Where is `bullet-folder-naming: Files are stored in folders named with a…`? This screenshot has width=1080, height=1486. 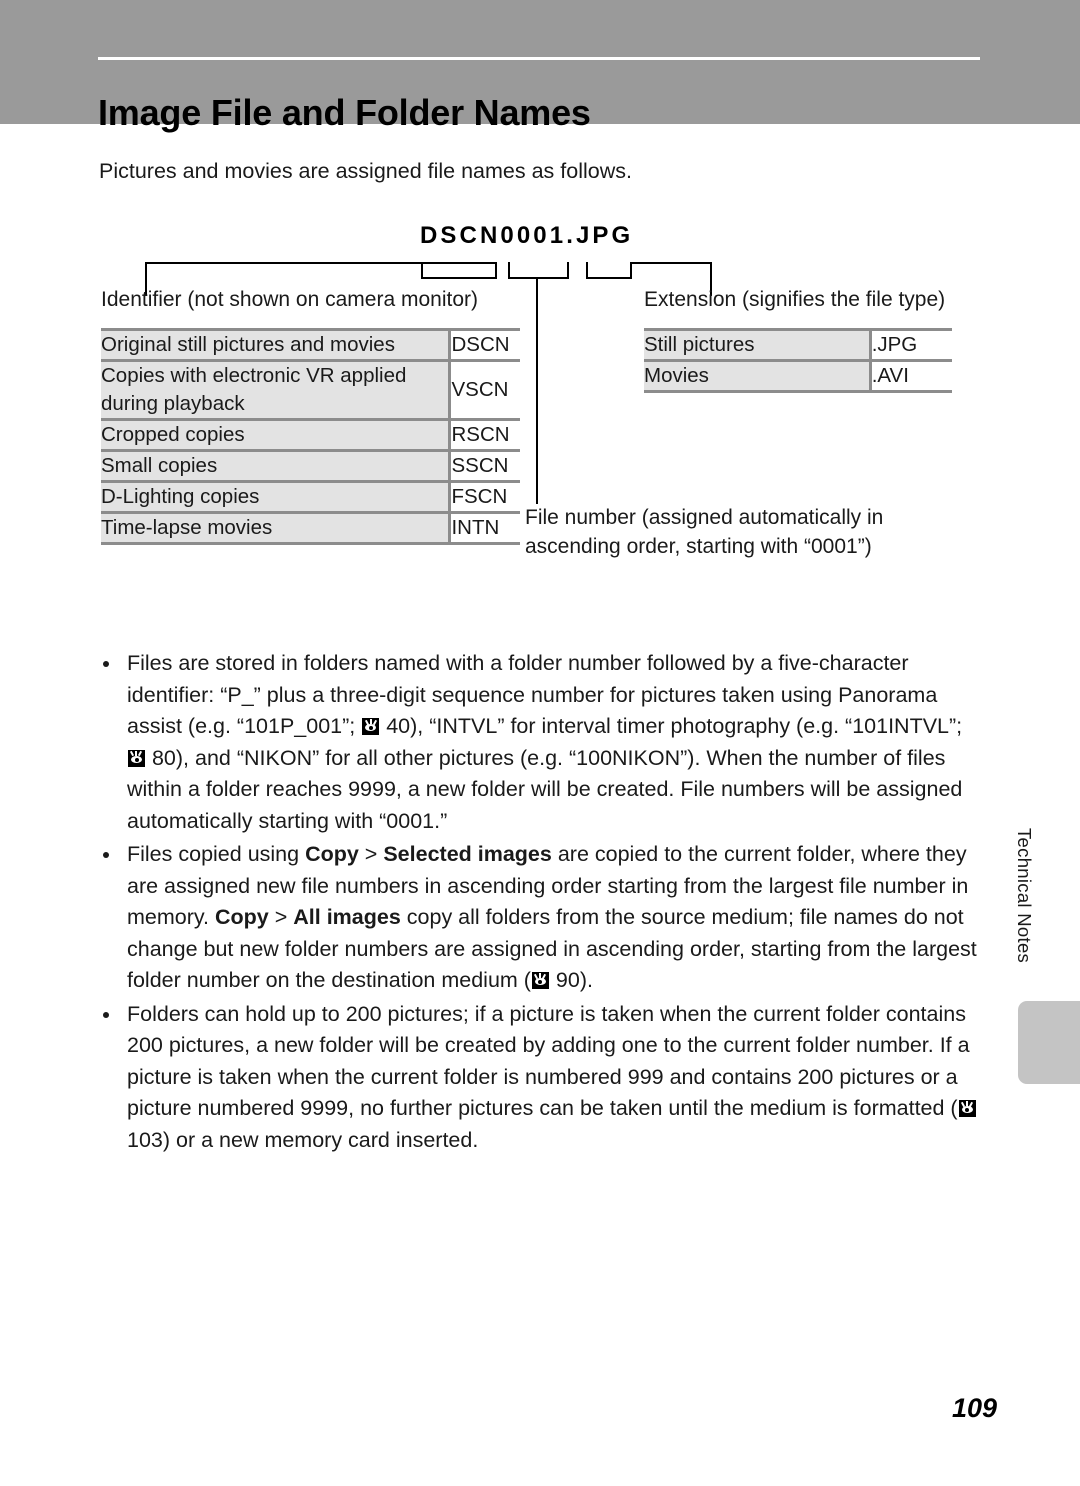 bullet-folder-naming: Files are stored in folders named with a… is located at coordinates (540, 742).